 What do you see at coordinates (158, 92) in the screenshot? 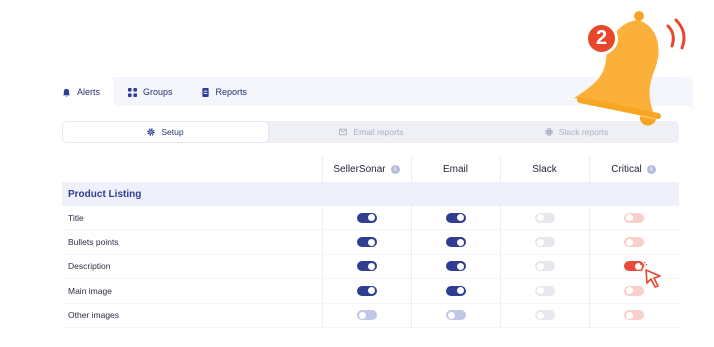
I see `tab-groups-label: Groups` at bounding box center [158, 92].